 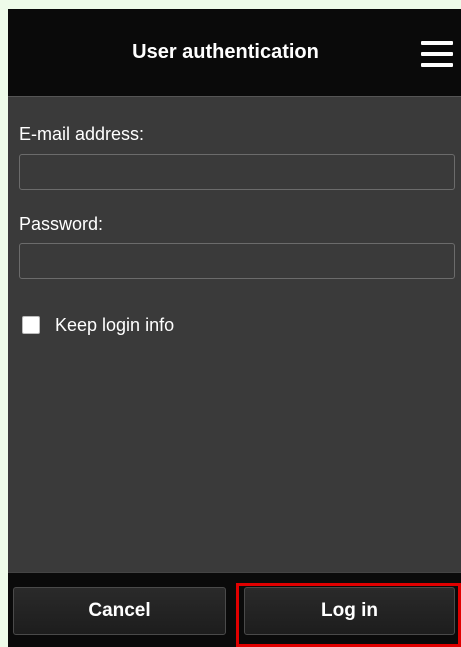 I want to click on login-button: Log in, so click(x=349, y=611).